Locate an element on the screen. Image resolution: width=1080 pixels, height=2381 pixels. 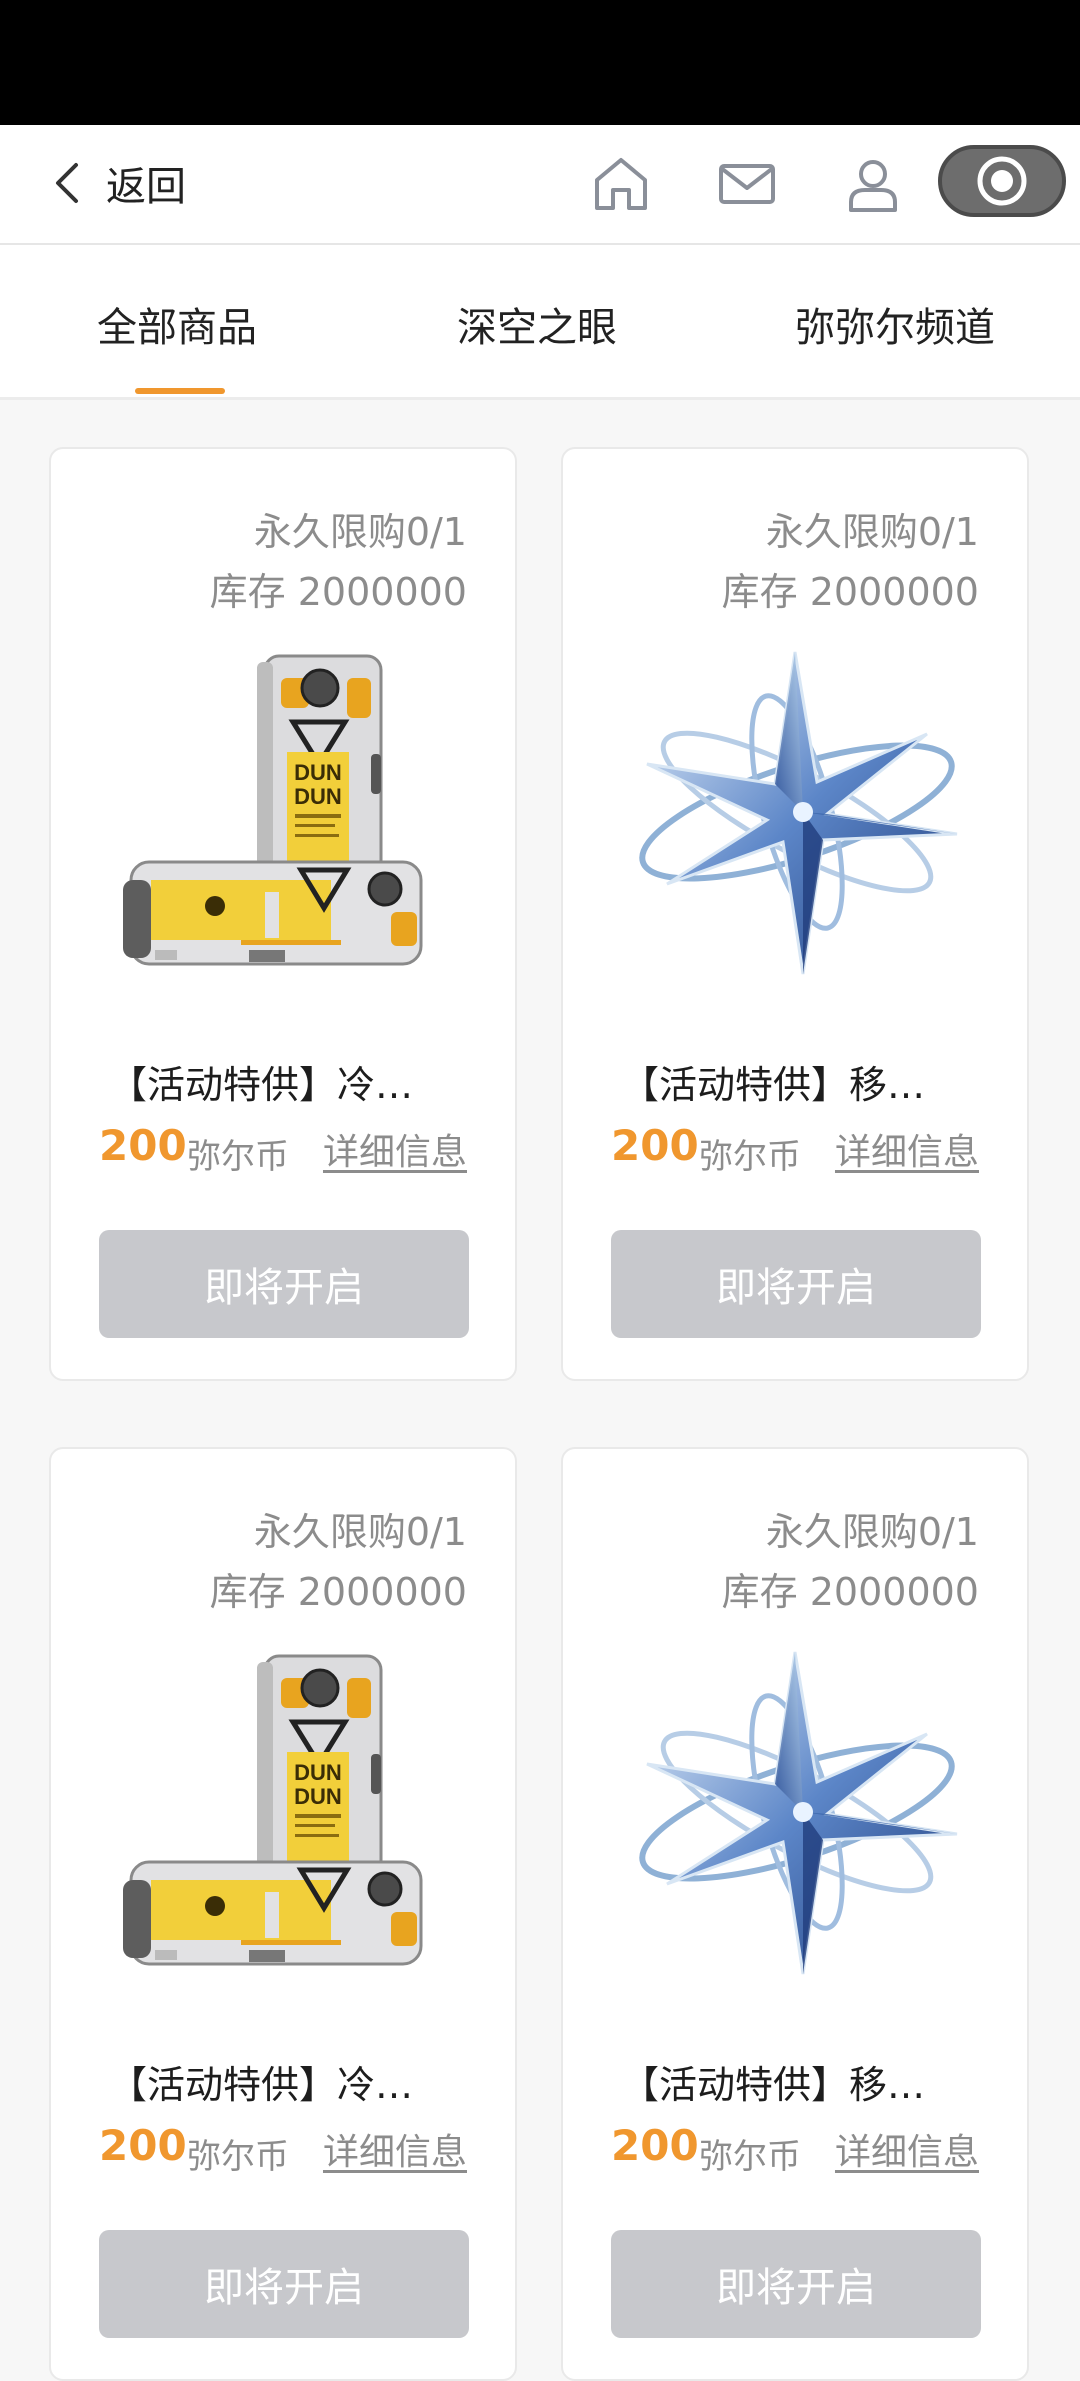
tab-deep-space-eye: 深空之眼 is located at coordinates (537, 324).